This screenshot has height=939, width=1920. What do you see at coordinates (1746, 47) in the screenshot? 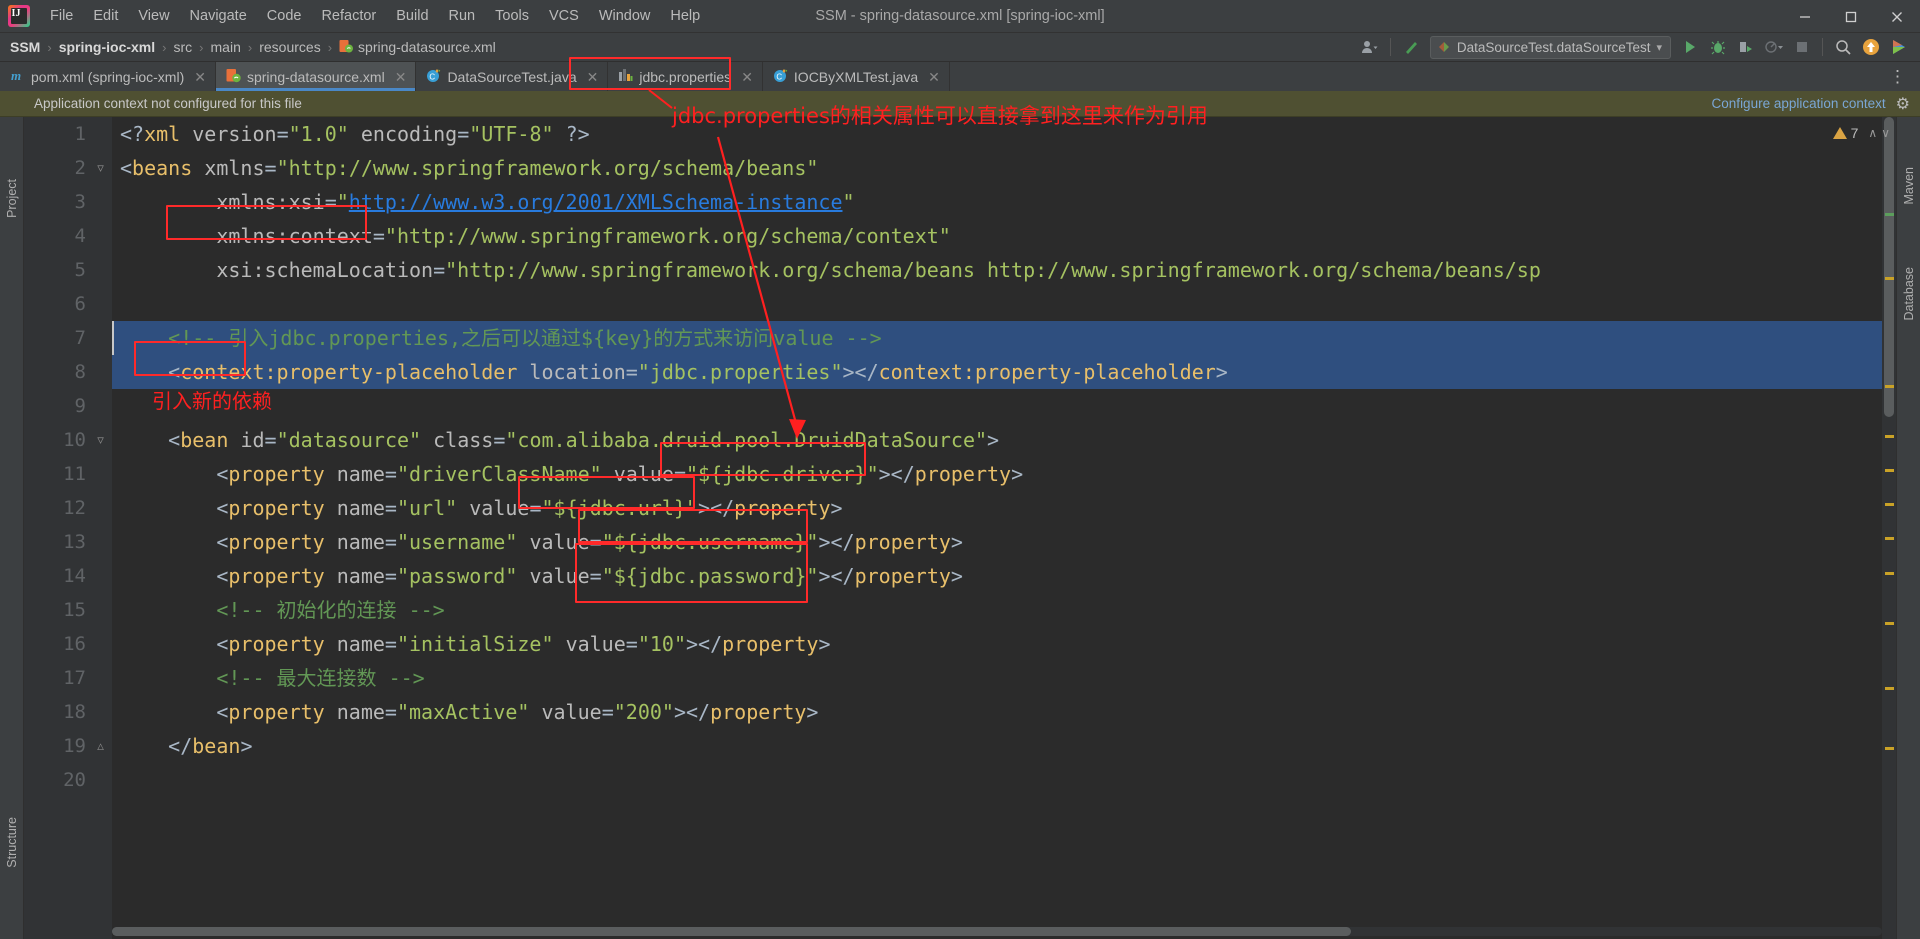
I see `run-with-coverage-icon` at bounding box center [1746, 47].